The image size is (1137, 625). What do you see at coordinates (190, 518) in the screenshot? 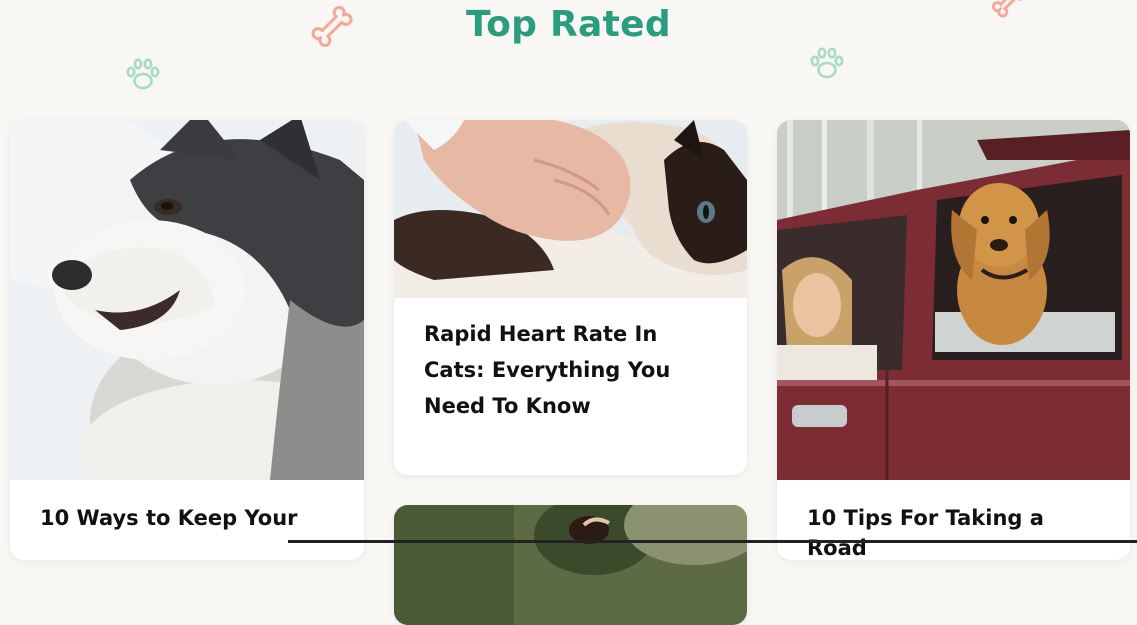
I see `card-title: 10 Ways to Keep Your` at bounding box center [190, 518].